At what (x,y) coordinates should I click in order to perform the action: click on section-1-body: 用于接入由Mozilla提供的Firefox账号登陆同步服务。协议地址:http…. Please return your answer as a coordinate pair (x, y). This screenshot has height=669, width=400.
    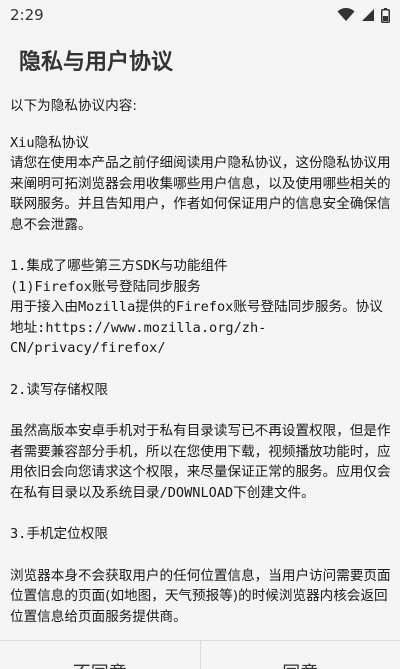
    Looking at the image, I should click on (201, 328).